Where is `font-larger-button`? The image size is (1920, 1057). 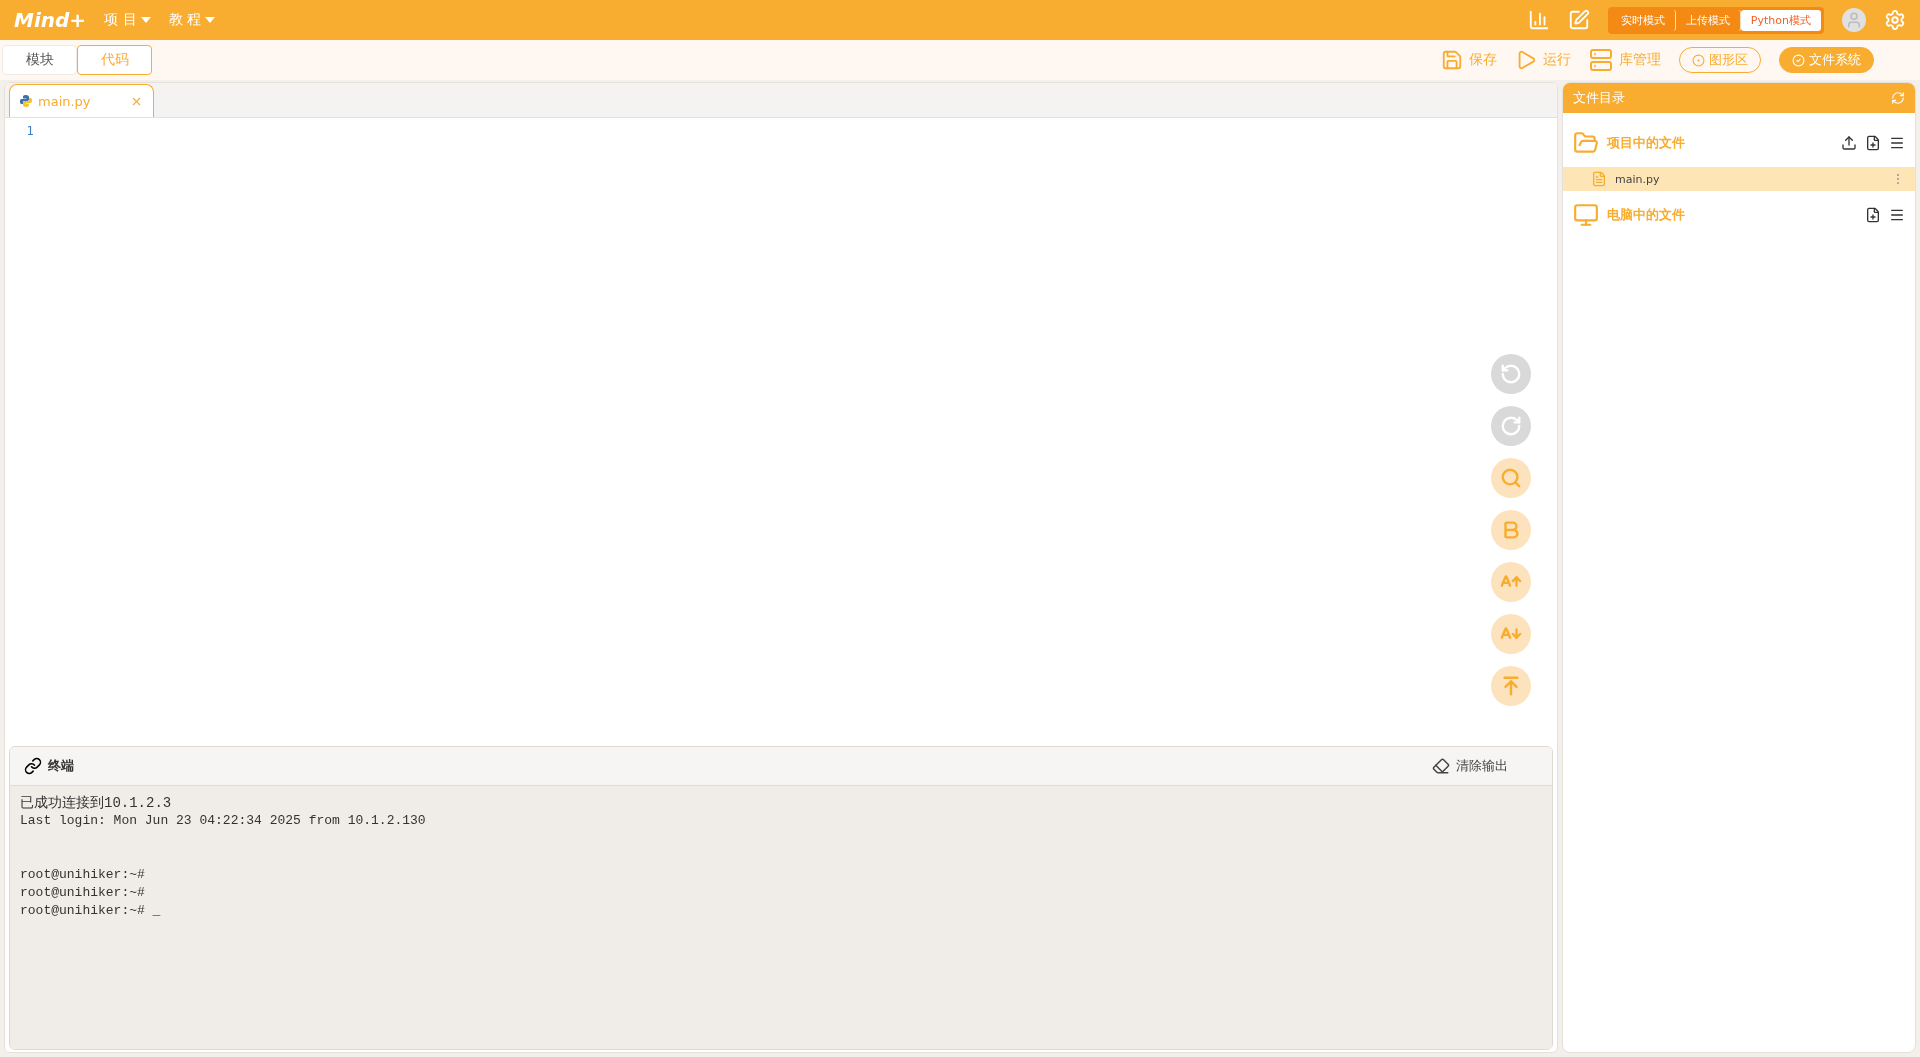 font-larger-button is located at coordinates (1511, 582).